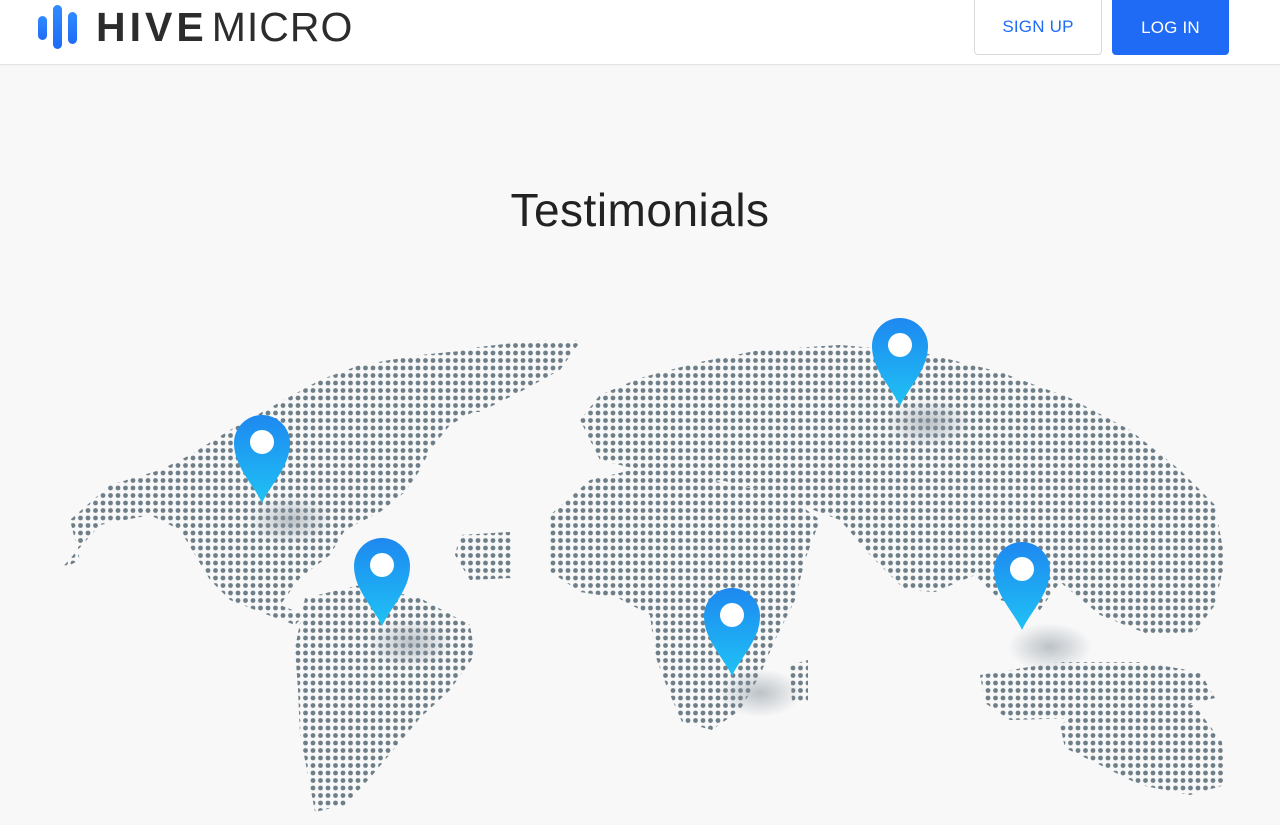  I want to click on sign-up-button: SIGN UP, so click(1038, 27).